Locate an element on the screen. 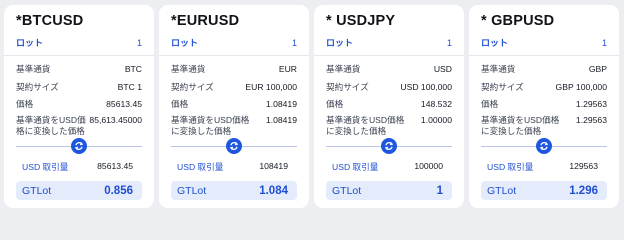  gtlot-value: 0.856 is located at coordinates (118, 190).